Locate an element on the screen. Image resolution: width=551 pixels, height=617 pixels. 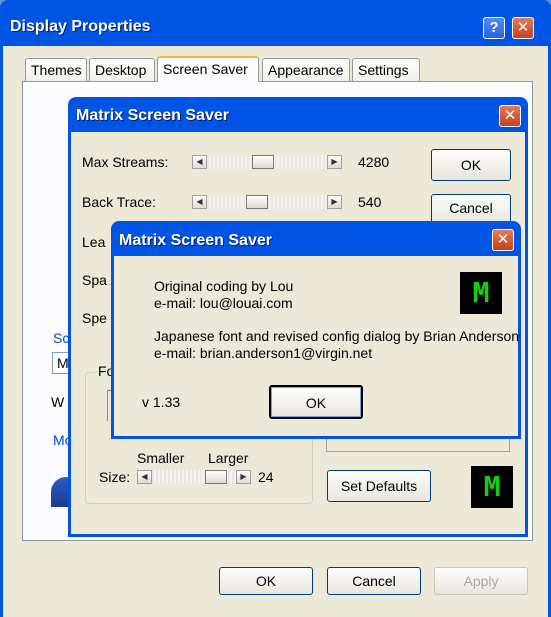
matrix-config-title: Matrix Screen Saver is located at coordinates (152, 115).